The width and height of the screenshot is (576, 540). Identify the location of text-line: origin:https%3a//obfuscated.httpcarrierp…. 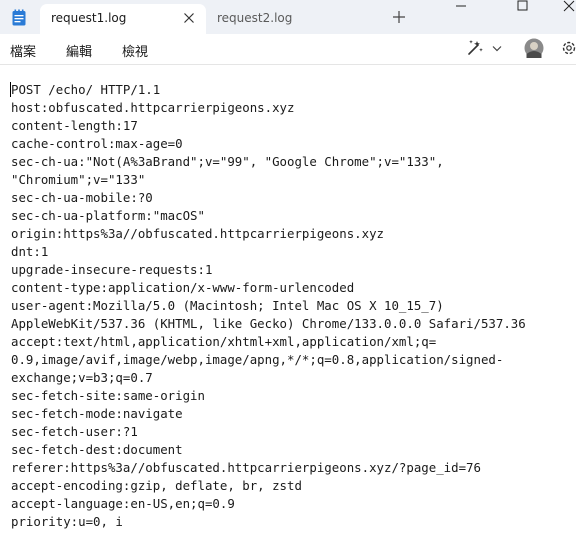
(197, 233).